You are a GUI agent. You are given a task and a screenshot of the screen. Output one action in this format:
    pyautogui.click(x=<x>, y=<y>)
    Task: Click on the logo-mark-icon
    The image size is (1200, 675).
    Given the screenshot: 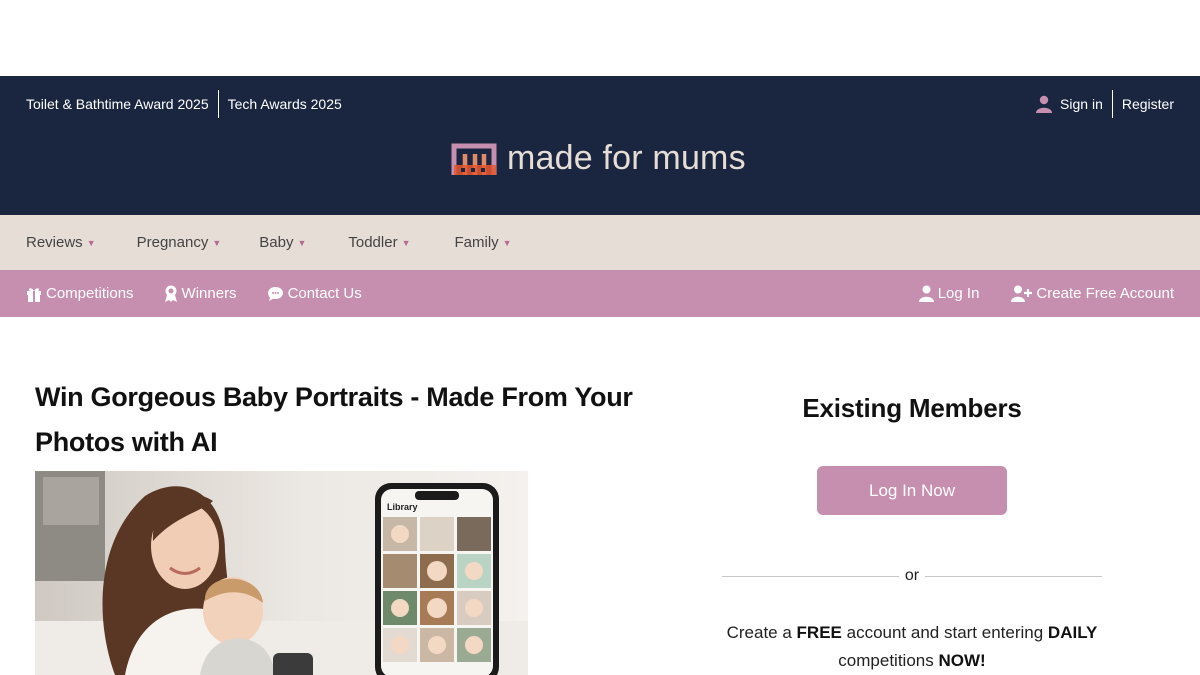 What is the action you would take?
    pyautogui.click(x=475, y=159)
    